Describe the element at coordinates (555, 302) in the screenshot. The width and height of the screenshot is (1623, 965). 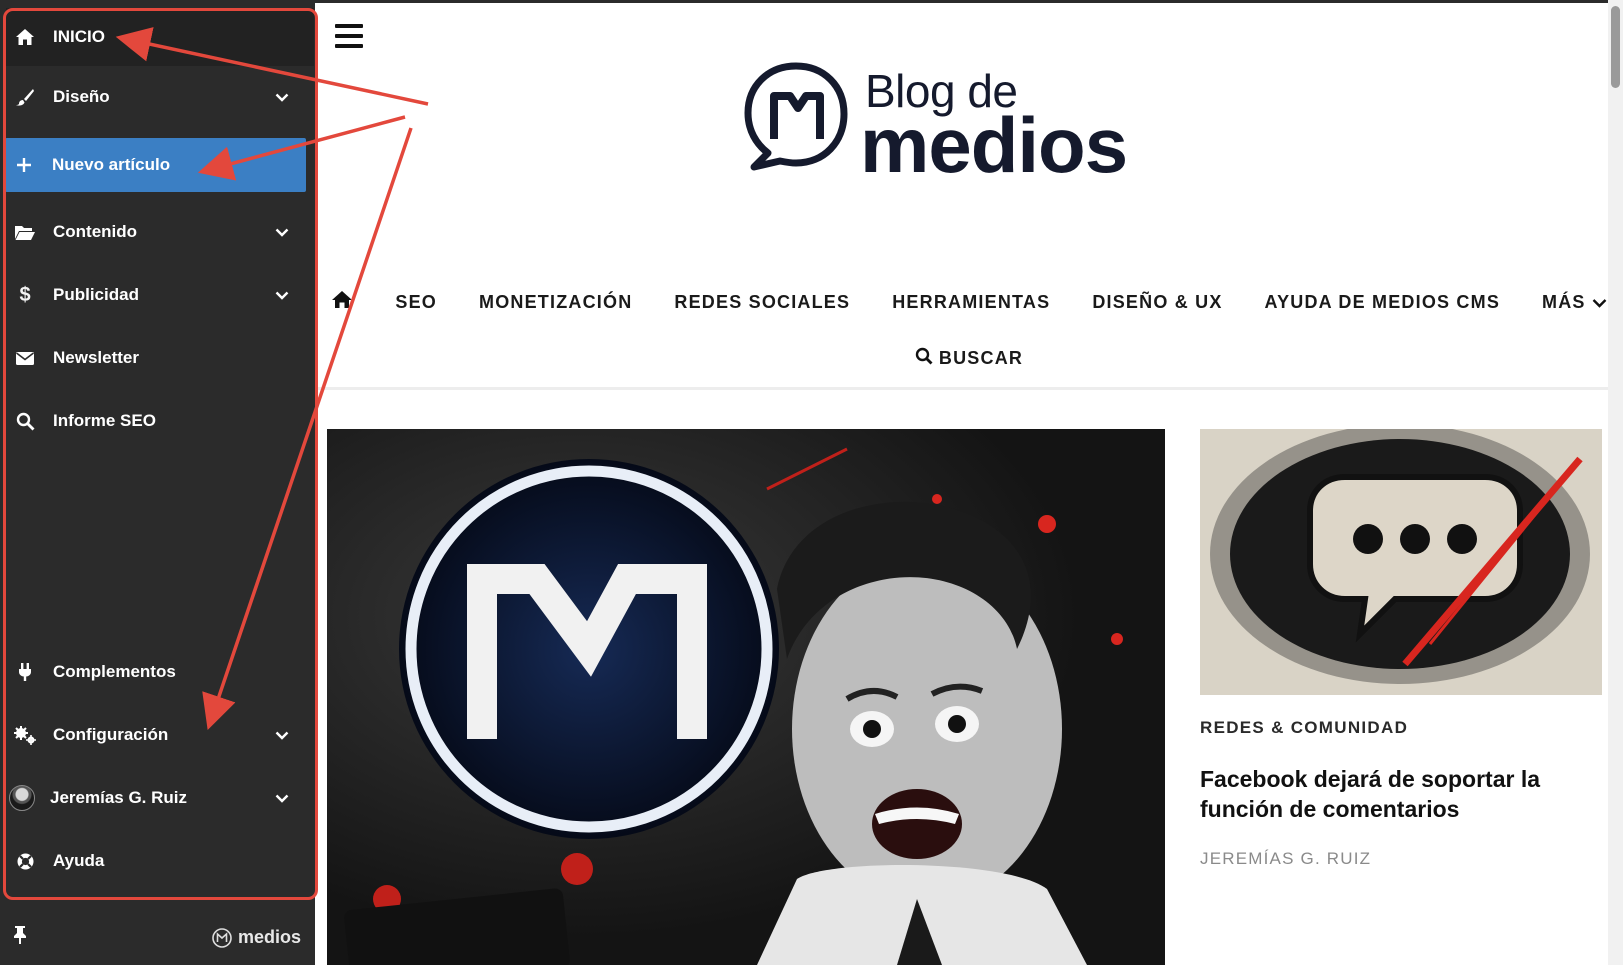
I see `nav-item-monetizacion: MONETIZACIÓN` at that location.